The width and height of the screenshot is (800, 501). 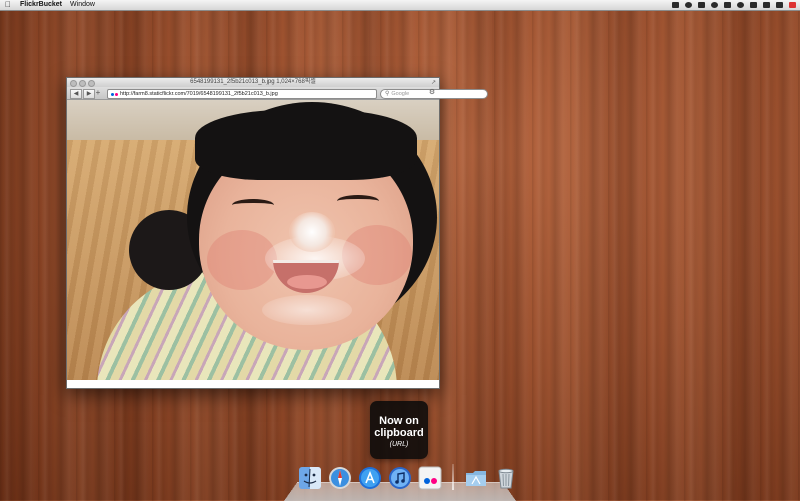 I want to click on flickr-icon, so click(x=430, y=478).